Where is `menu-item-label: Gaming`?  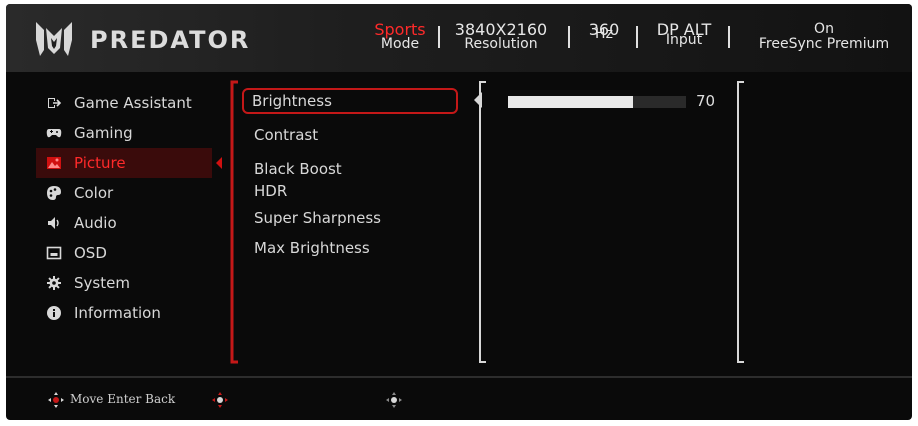 menu-item-label: Gaming is located at coordinates (103, 133).